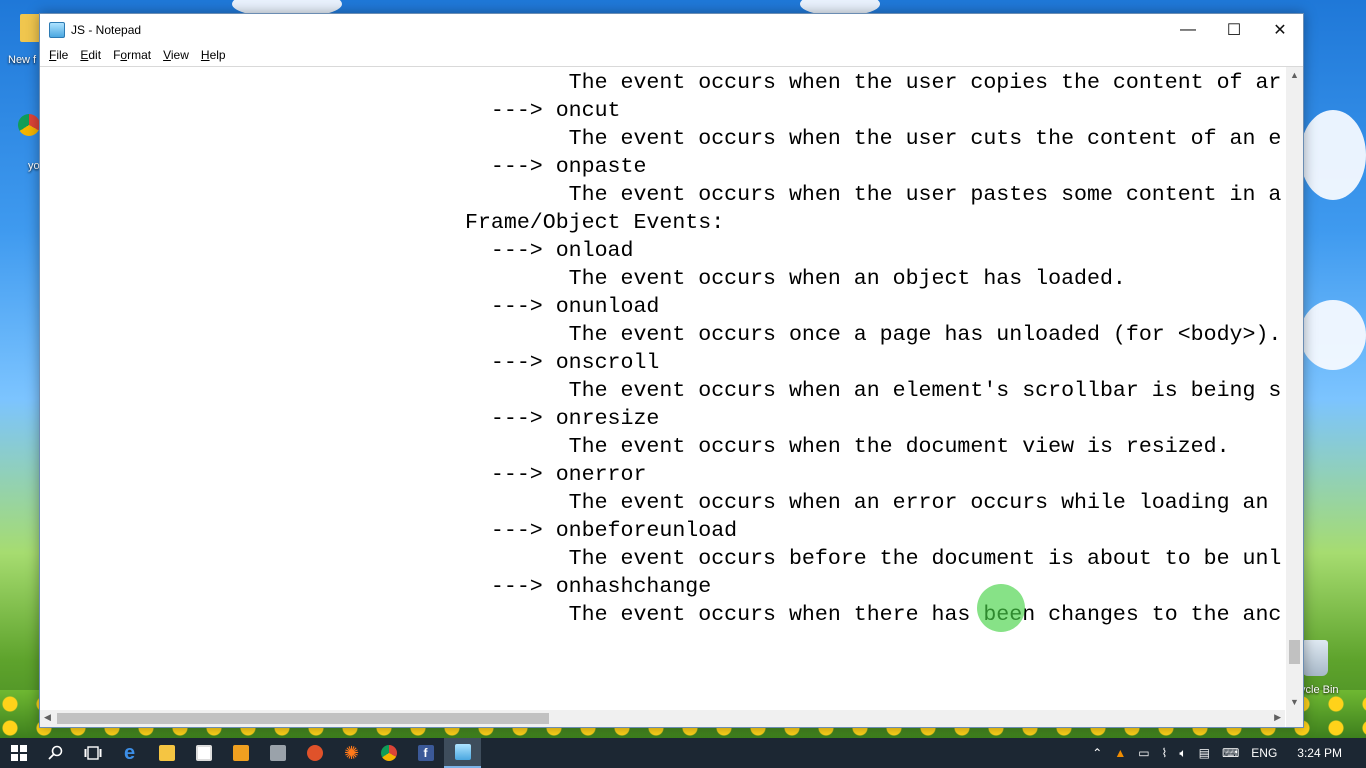 This screenshot has width=1366, height=768. I want to click on menu-accel: V, so click(167, 55).